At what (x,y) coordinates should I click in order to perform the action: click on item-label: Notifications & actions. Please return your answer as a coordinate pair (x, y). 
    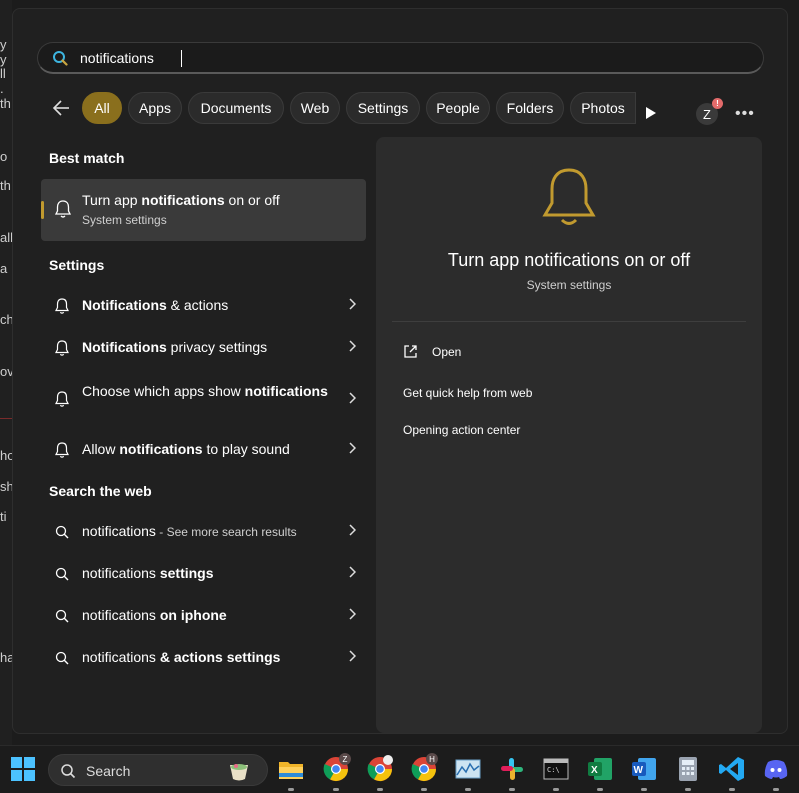
    Looking at the image, I should click on (155, 305).